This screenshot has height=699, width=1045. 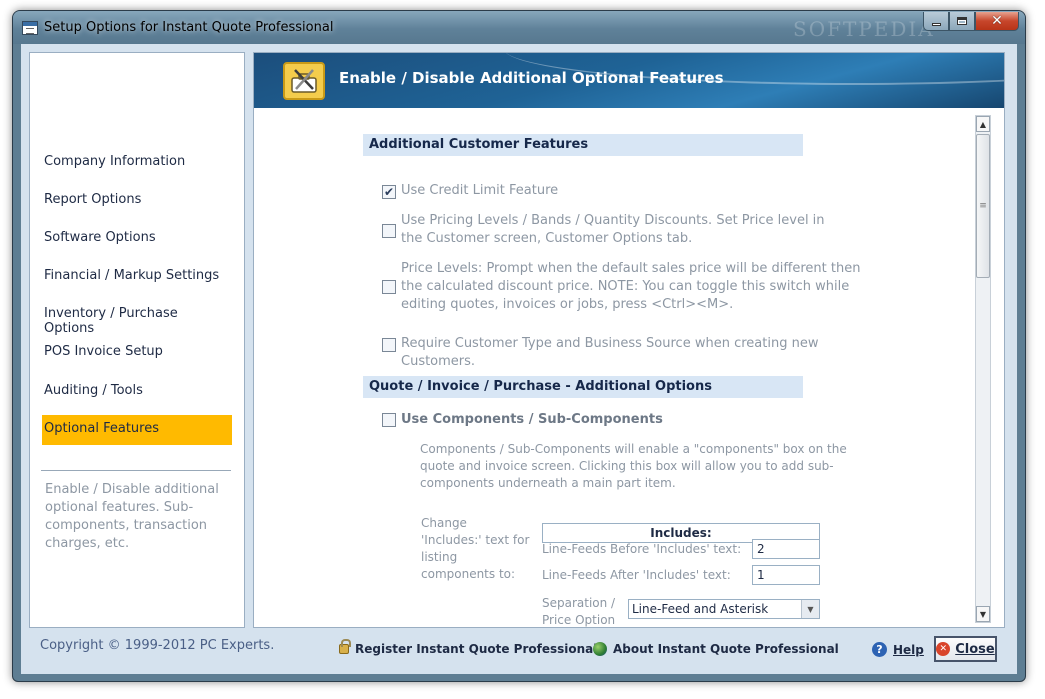 I want to click on separation-select: Line-Feed and Asterisk ▼, so click(x=724, y=609).